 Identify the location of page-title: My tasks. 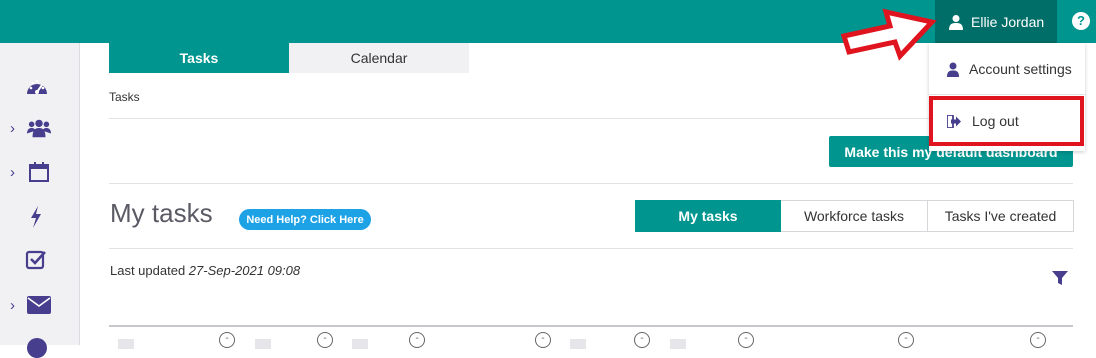
(161, 213).